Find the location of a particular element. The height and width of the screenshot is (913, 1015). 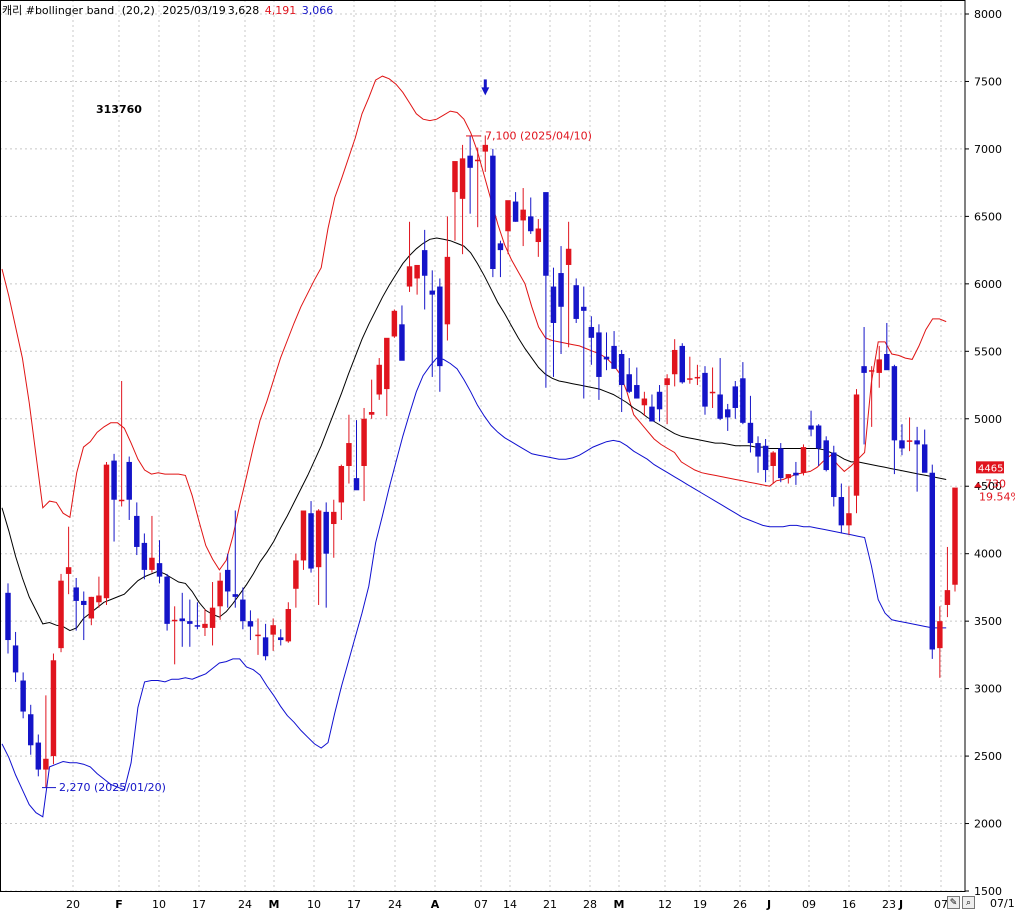

x-tick-label: J is located at coordinates (768, 904).